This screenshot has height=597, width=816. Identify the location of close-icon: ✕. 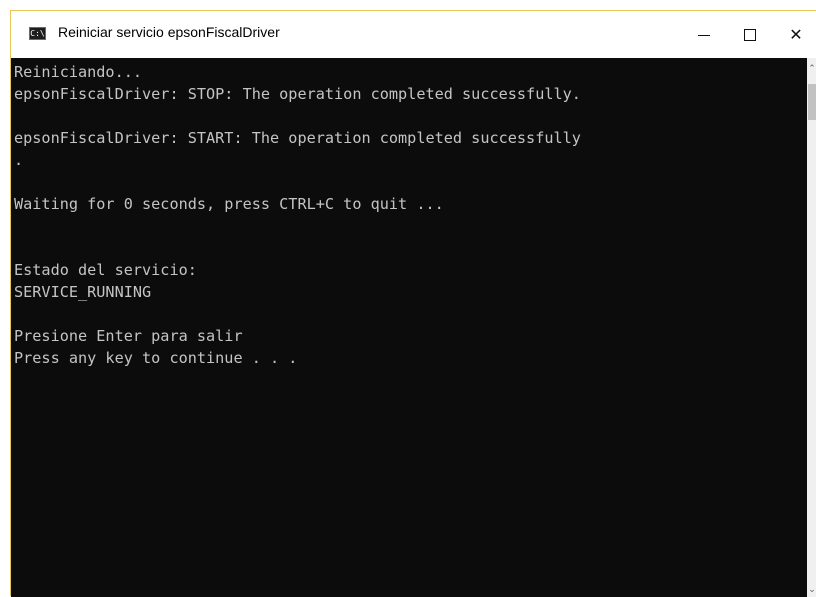
(796, 34).